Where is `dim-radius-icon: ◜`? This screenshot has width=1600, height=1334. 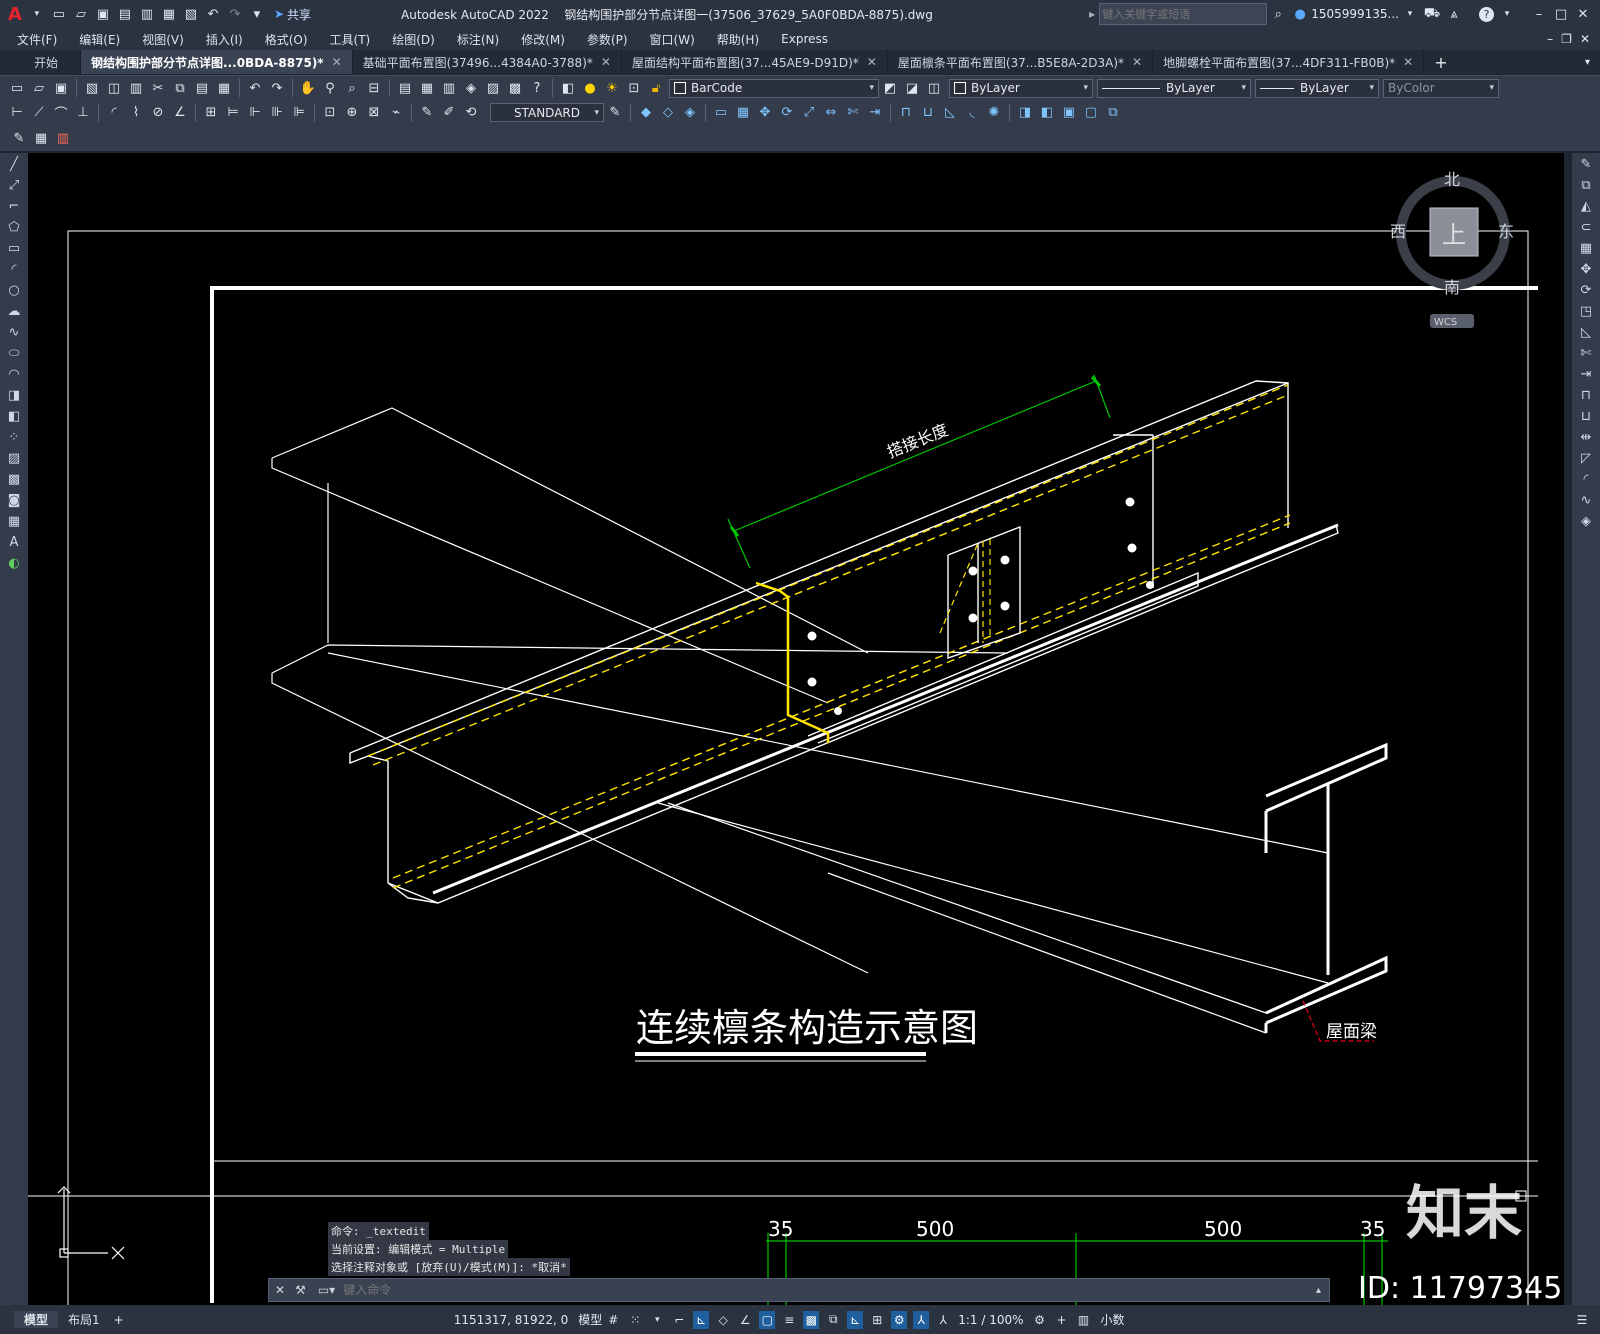
dim-radius-icon: ◜ is located at coordinates (114, 113).